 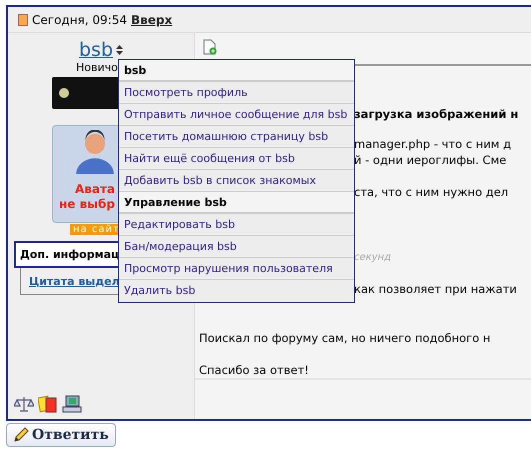 I want to click on username-link: bsb, so click(x=96, y=50).